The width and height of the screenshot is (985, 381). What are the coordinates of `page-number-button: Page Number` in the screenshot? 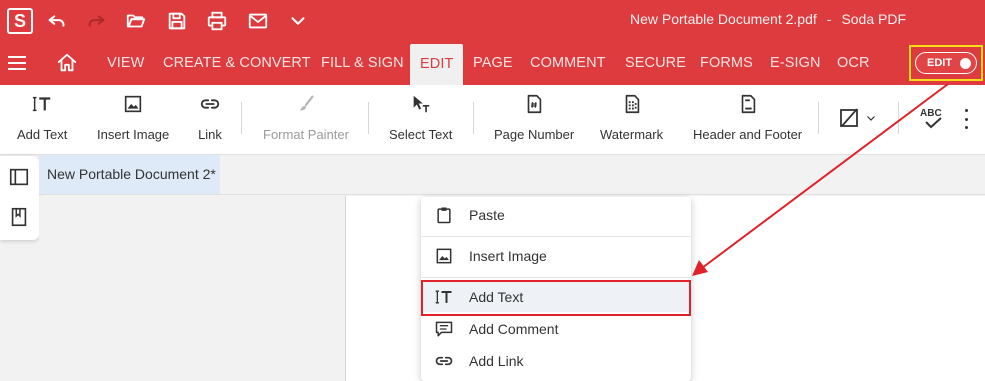 It's located at (534, 119).